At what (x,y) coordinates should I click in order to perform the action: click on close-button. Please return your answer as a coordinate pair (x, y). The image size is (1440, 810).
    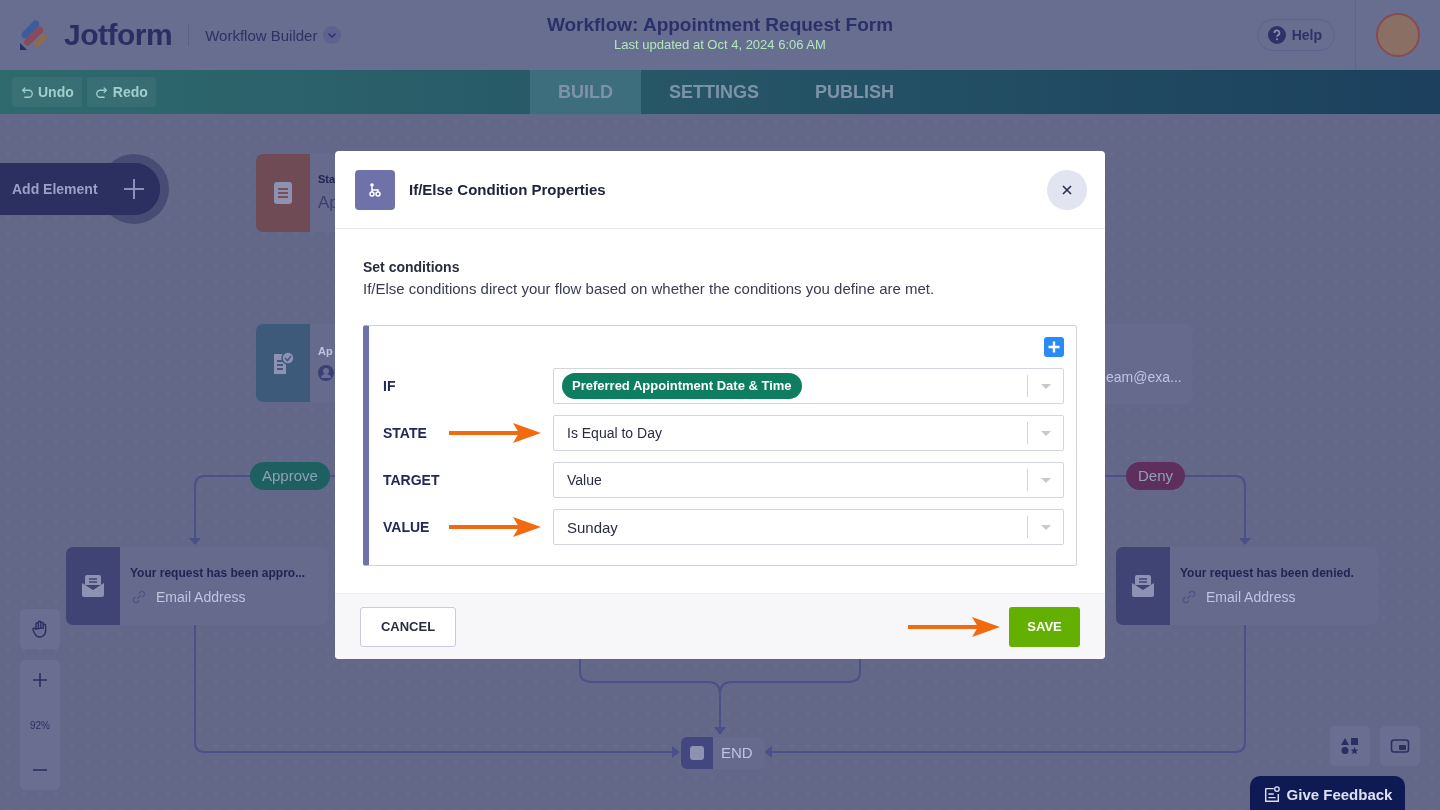
    Looking at the image, I should click on (1067, 189).